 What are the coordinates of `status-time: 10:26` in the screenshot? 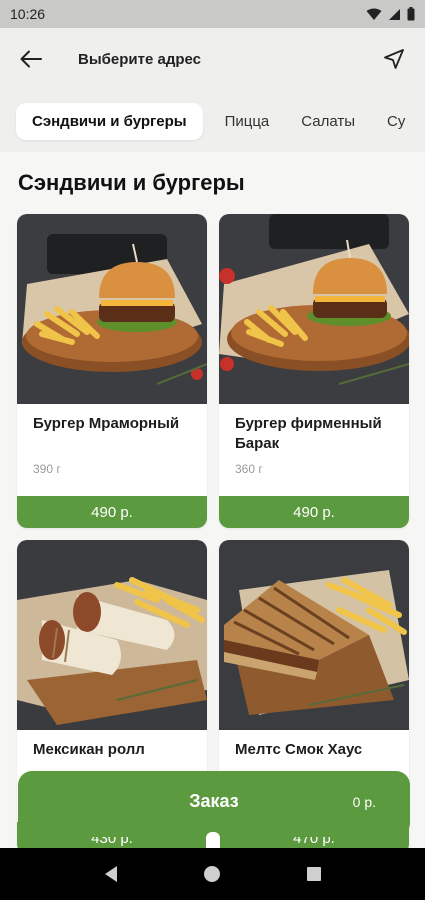 It's located at (28, 14).